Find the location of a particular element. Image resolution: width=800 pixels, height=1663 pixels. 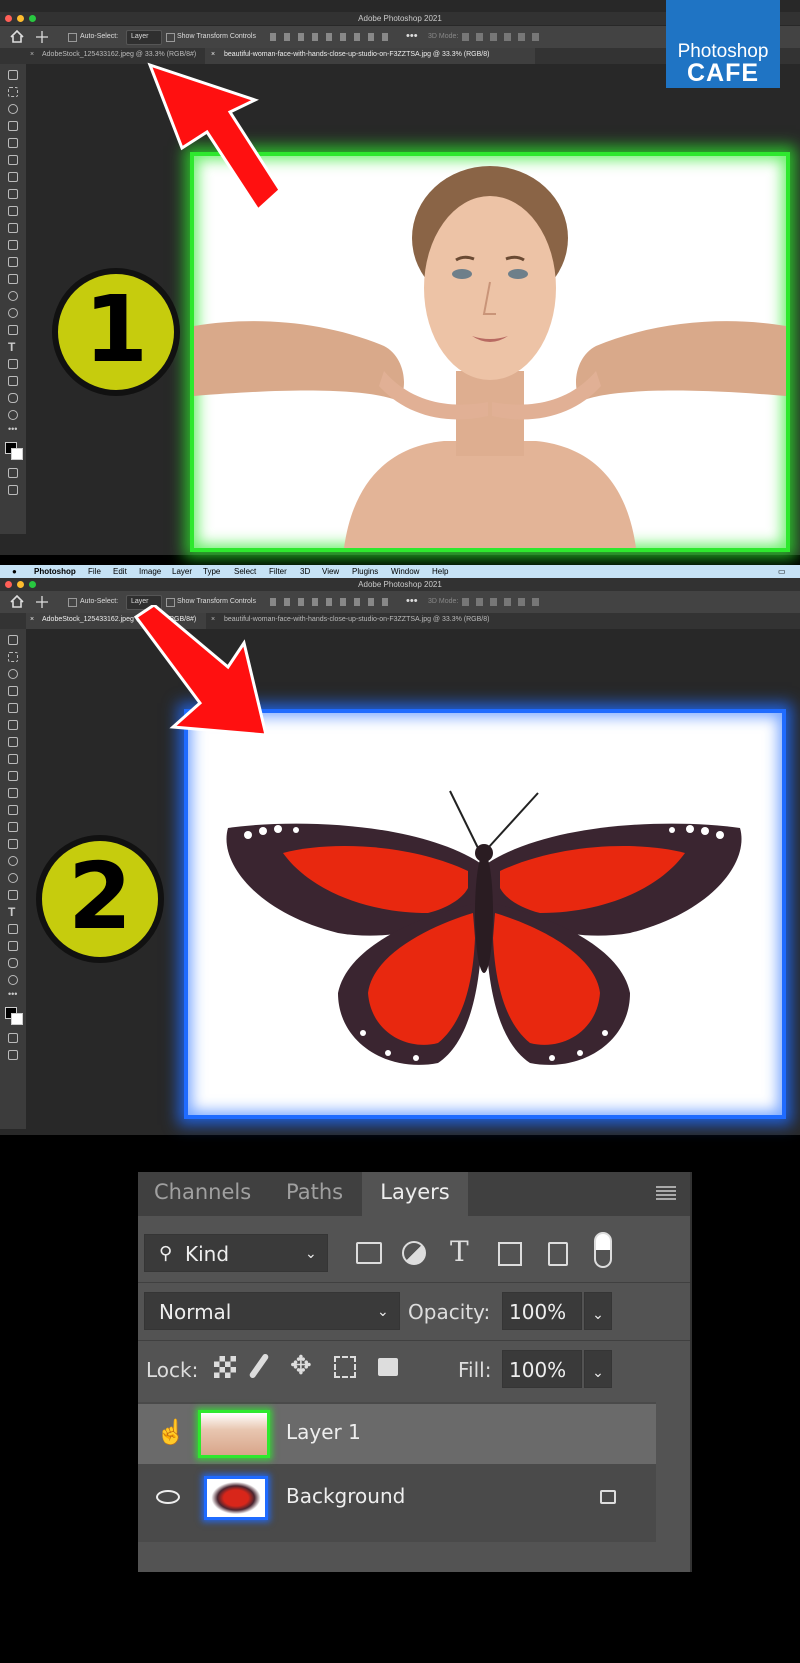

menu-item: Help is located at coordinates (440, 571).